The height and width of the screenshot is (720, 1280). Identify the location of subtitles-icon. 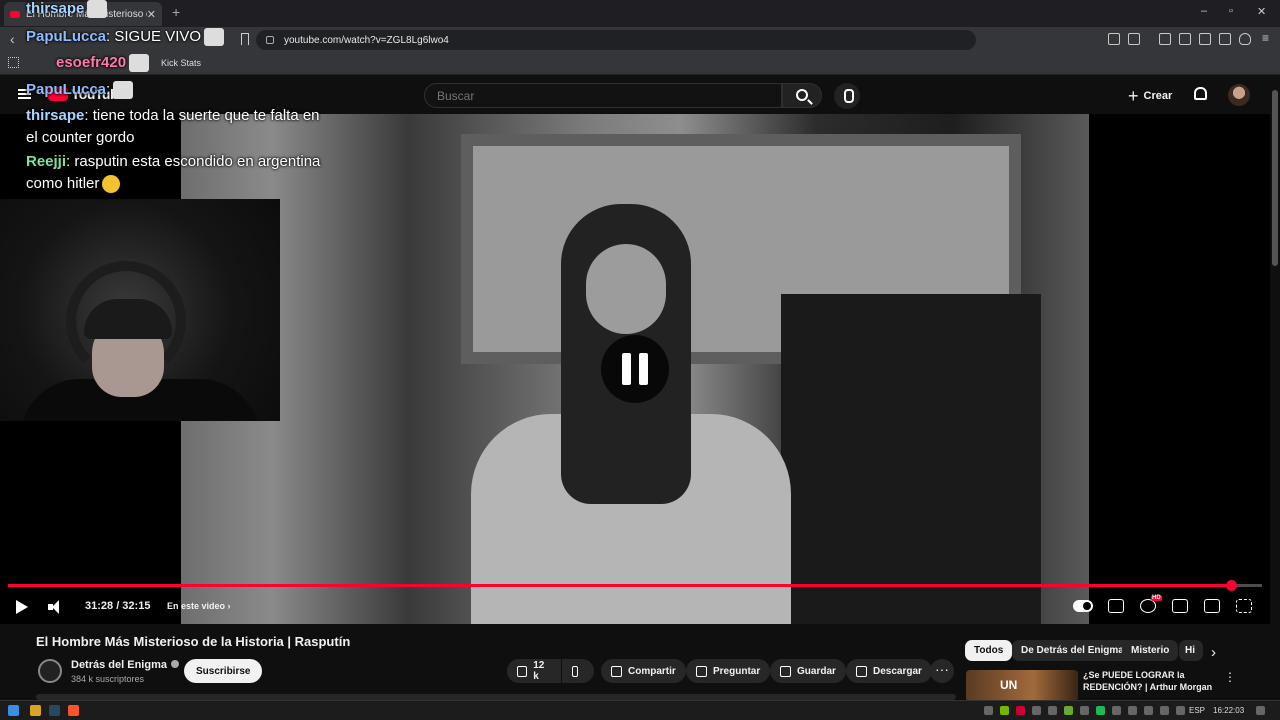
(1116, 606).